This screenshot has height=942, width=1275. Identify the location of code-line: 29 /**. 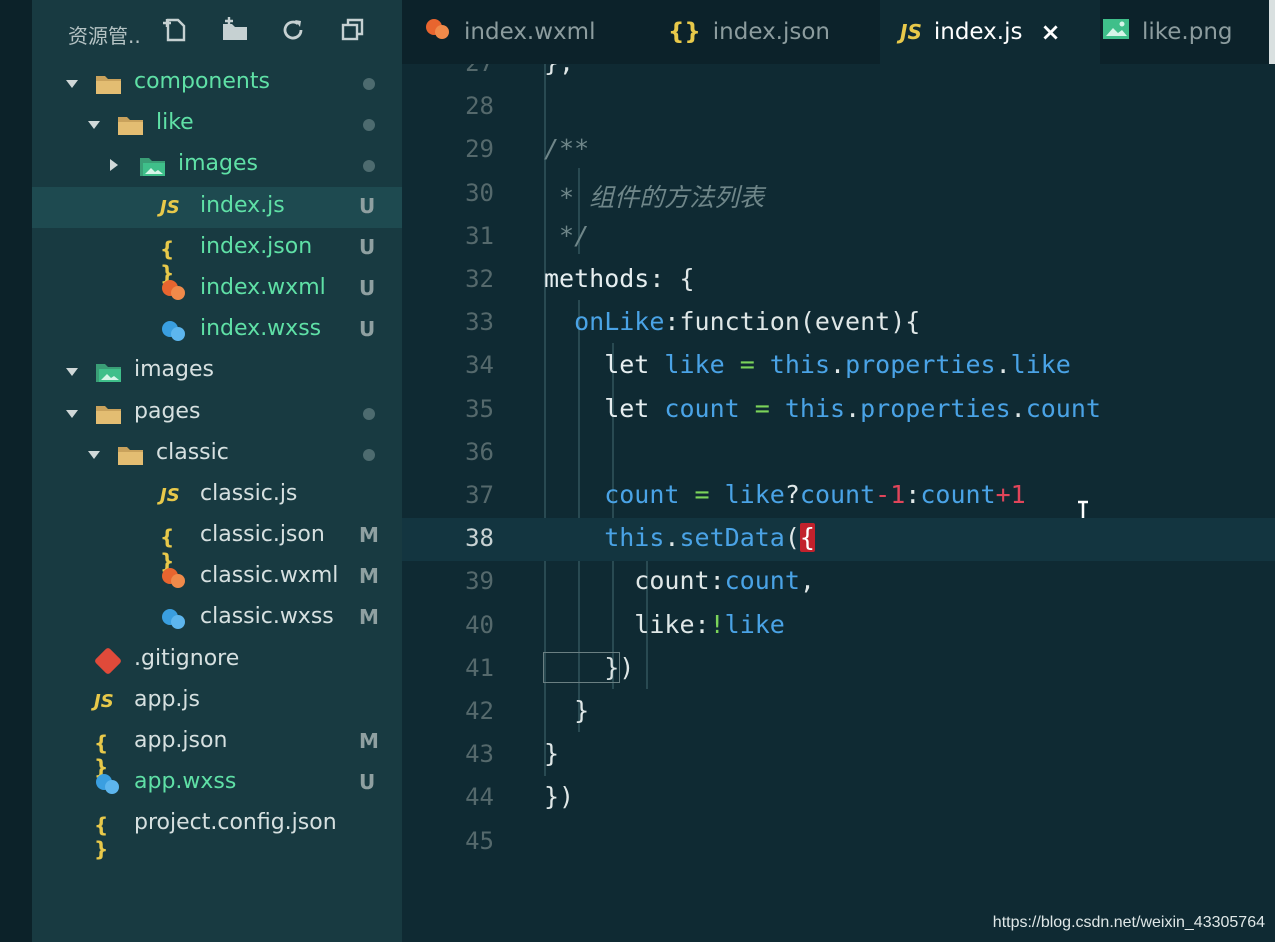
(838, 150).